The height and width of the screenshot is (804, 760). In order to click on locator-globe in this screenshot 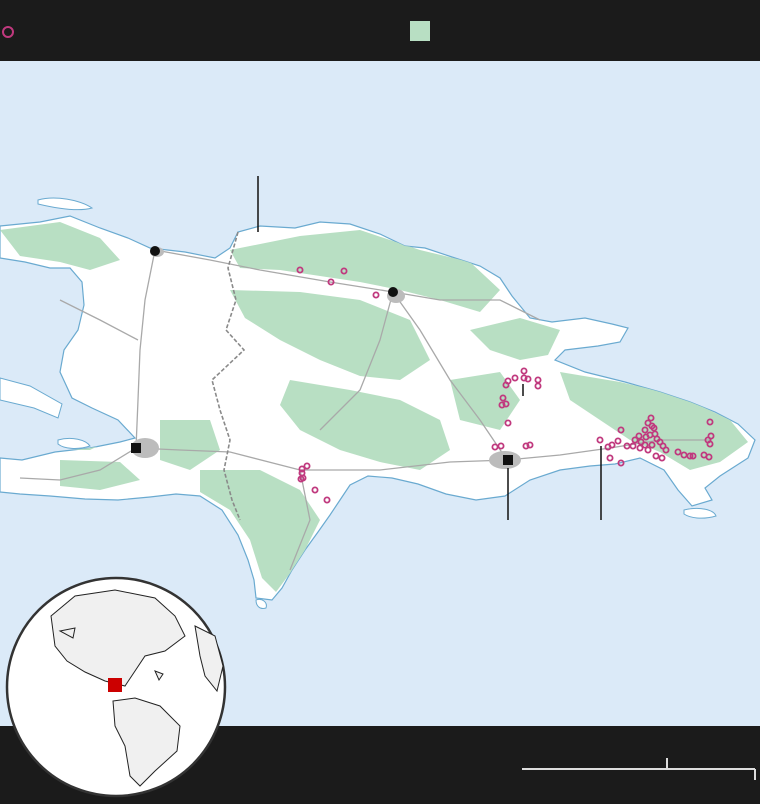, I will do `click(116, 687)`.